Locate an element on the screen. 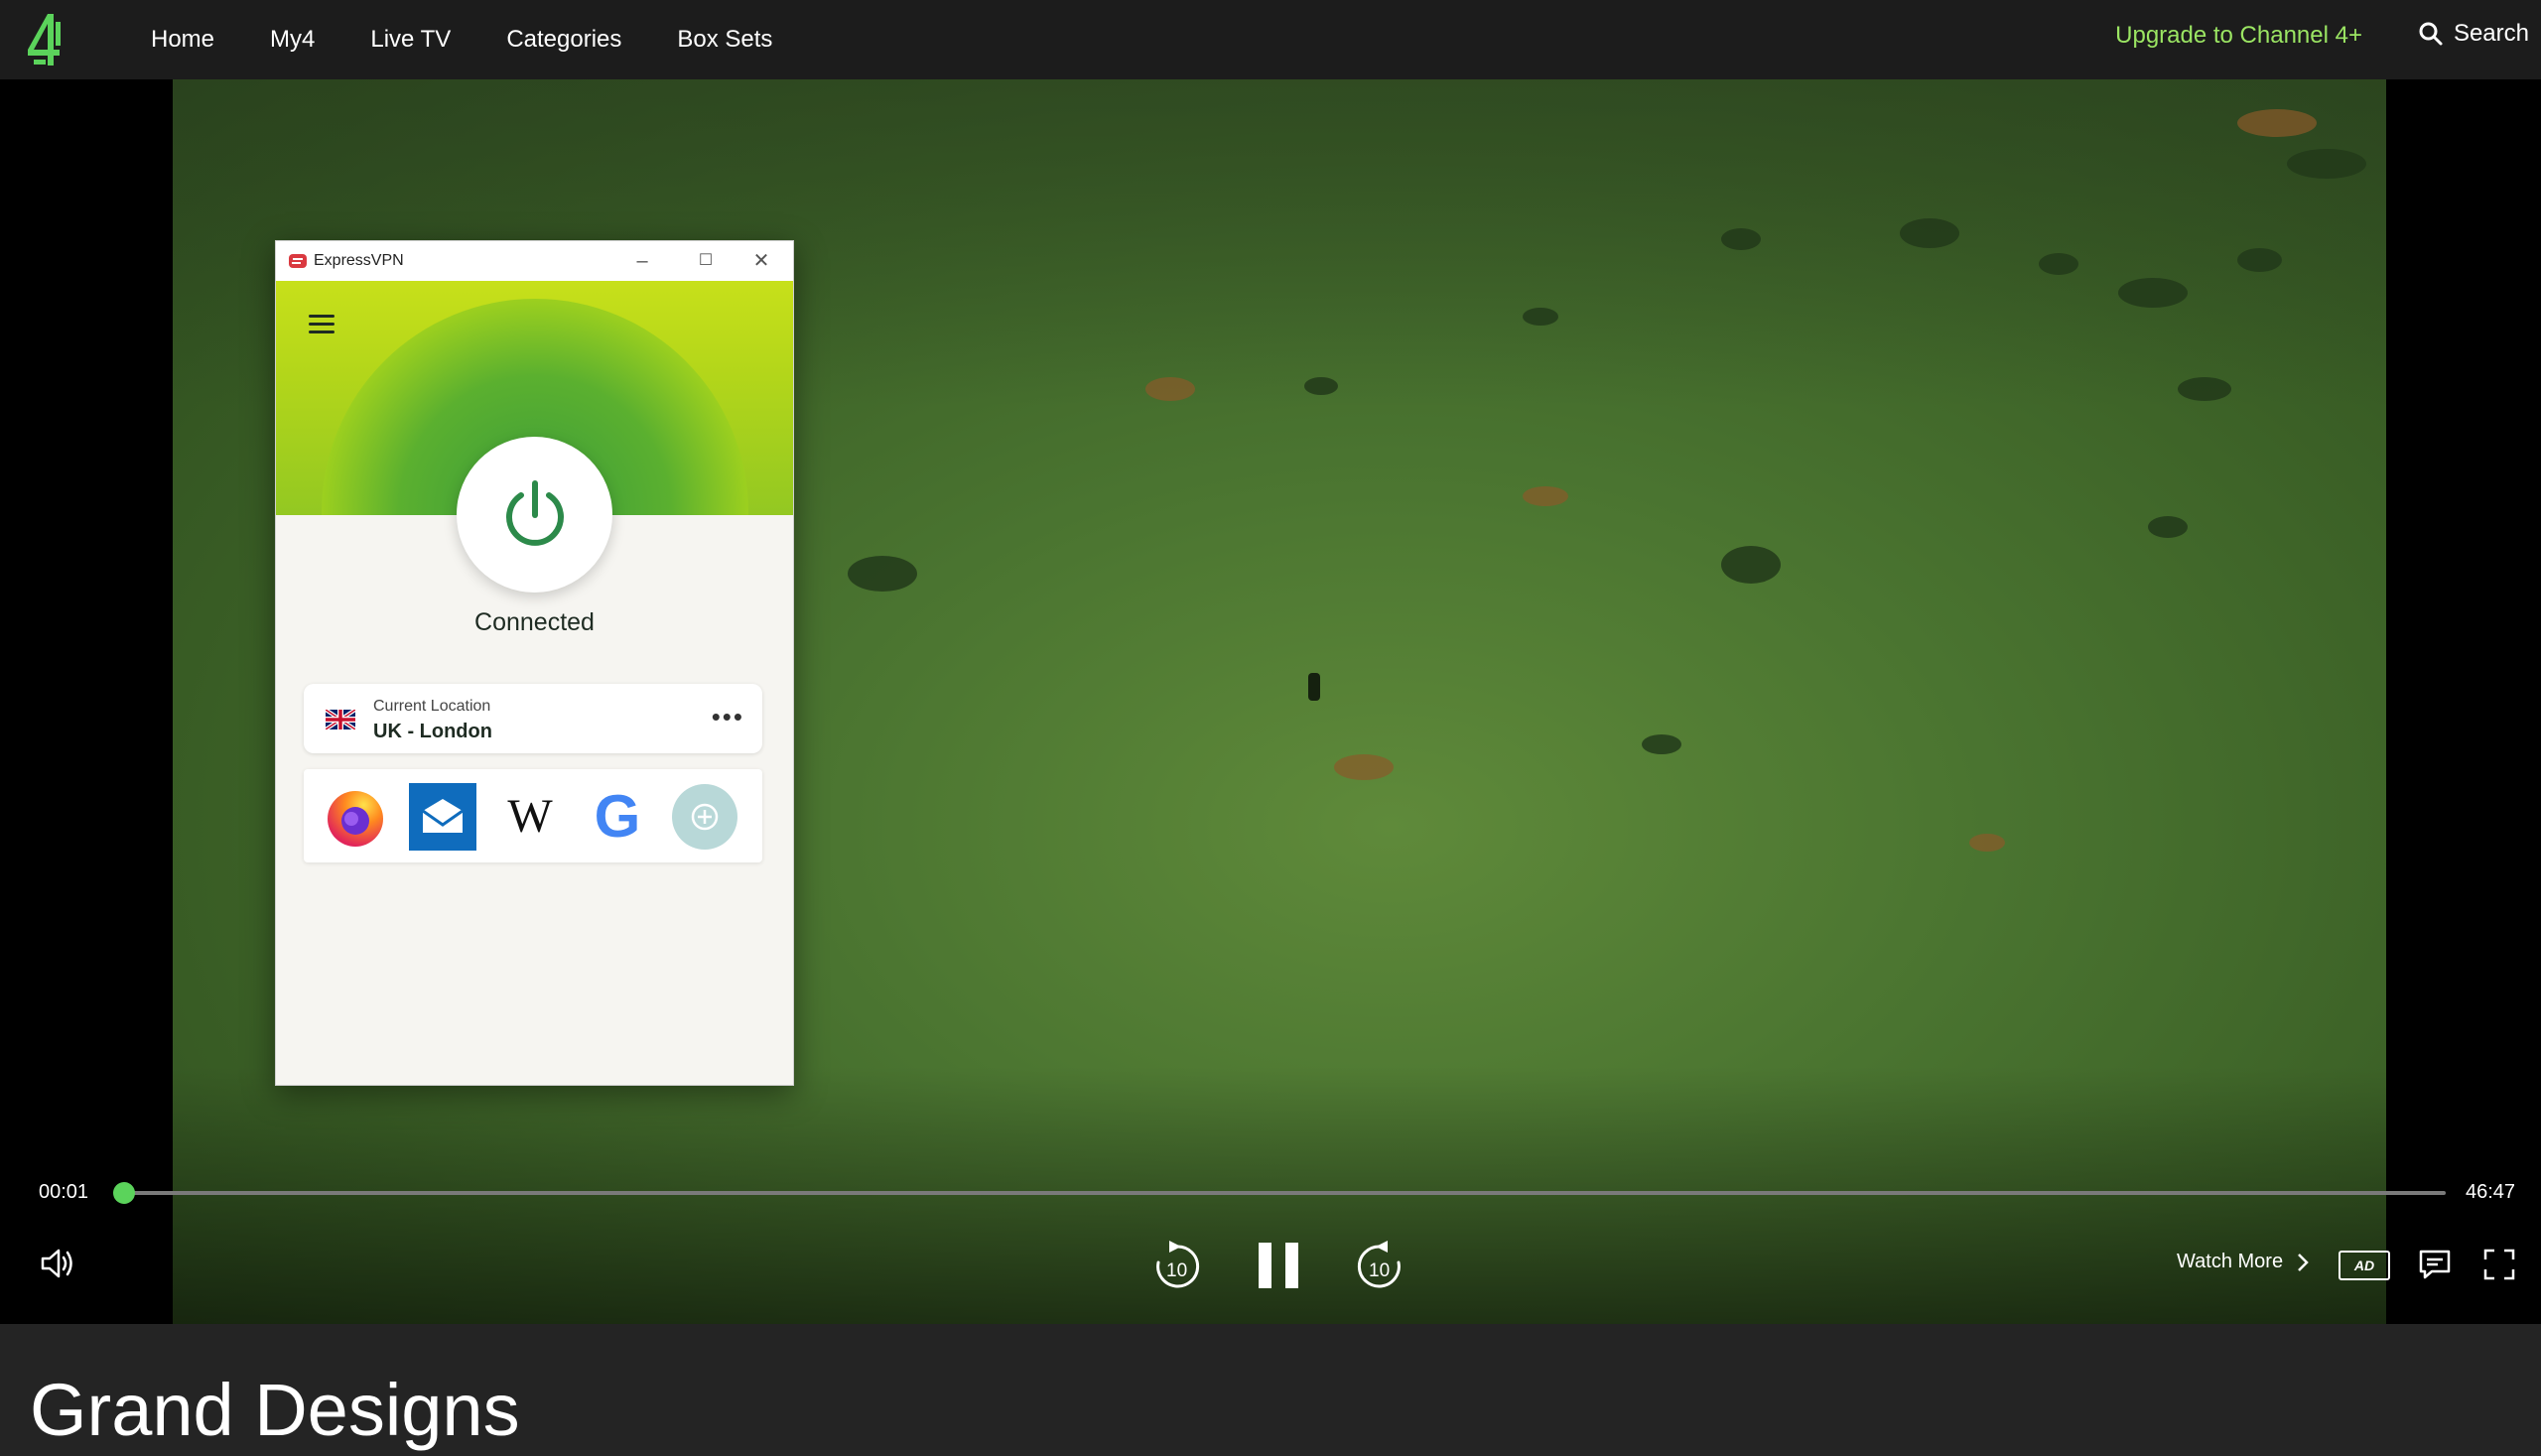  current-time: 00:01 is located at coordinates (64, 1192).